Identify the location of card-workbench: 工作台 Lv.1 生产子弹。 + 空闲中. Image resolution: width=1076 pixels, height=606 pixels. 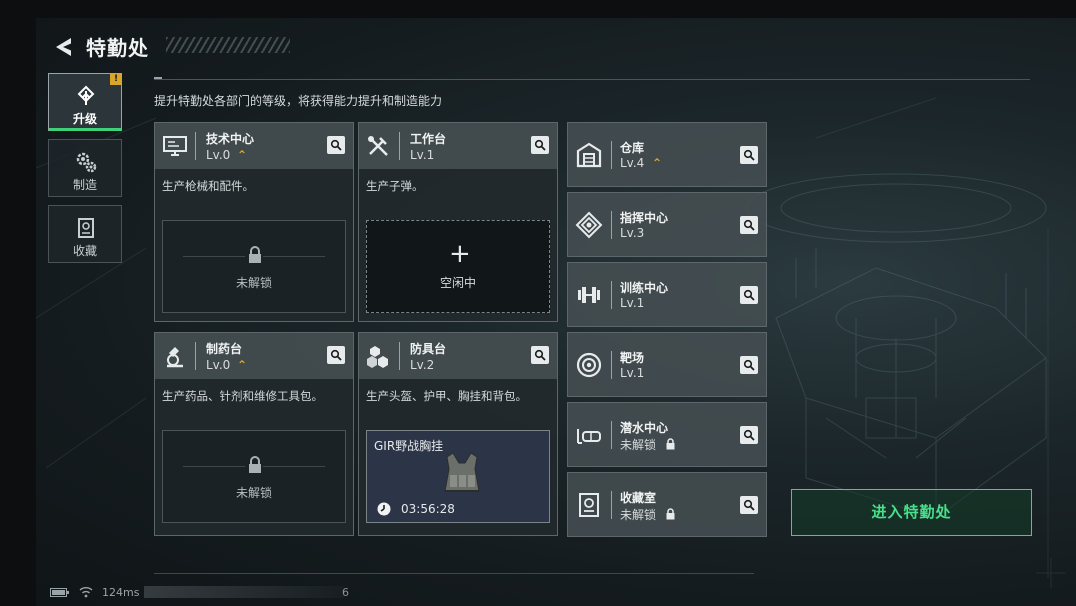
(458, 222).